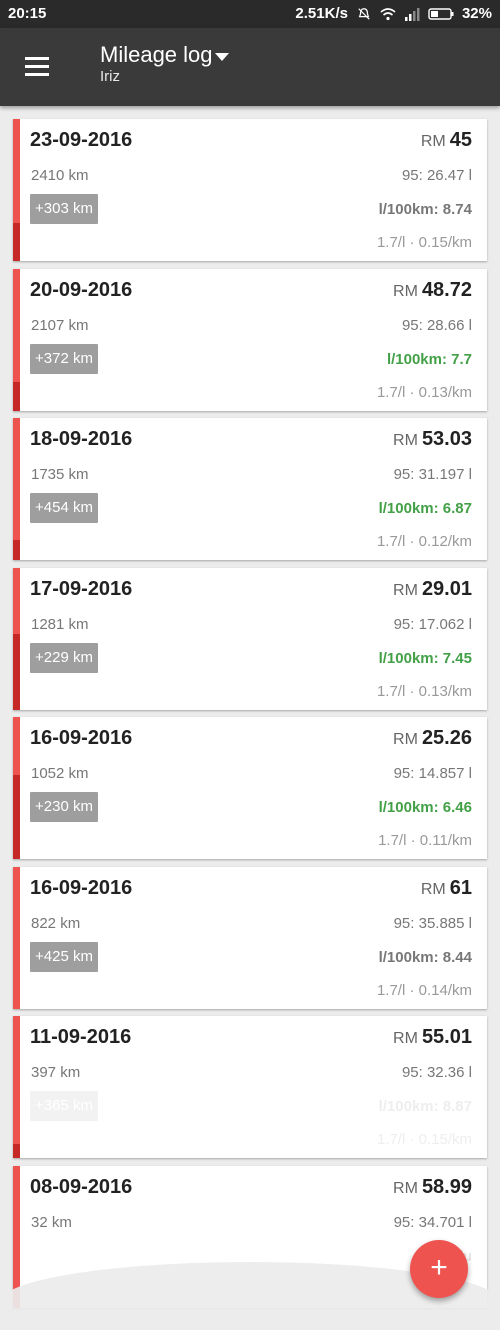  I want to click on entry-consumption: l/100km: 8.44, so click(425, 957).